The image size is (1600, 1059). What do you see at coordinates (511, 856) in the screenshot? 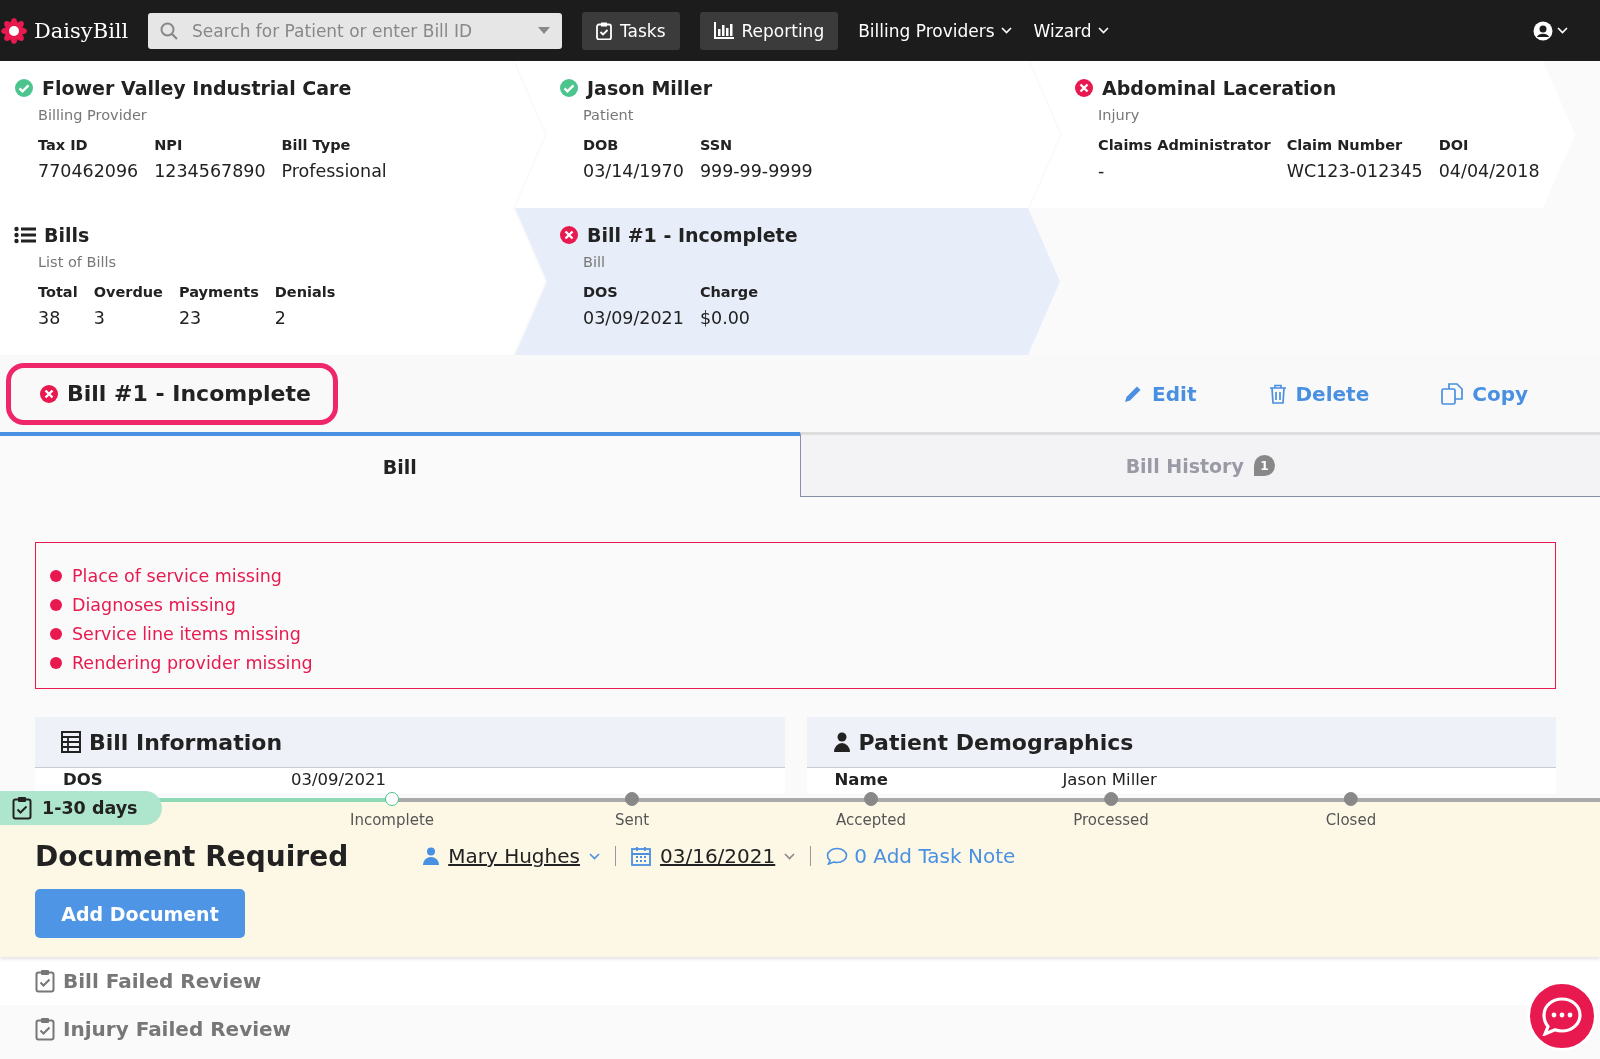
I see `assignee-dropdown: Mary Hughes` at bounding box center [511, 856].